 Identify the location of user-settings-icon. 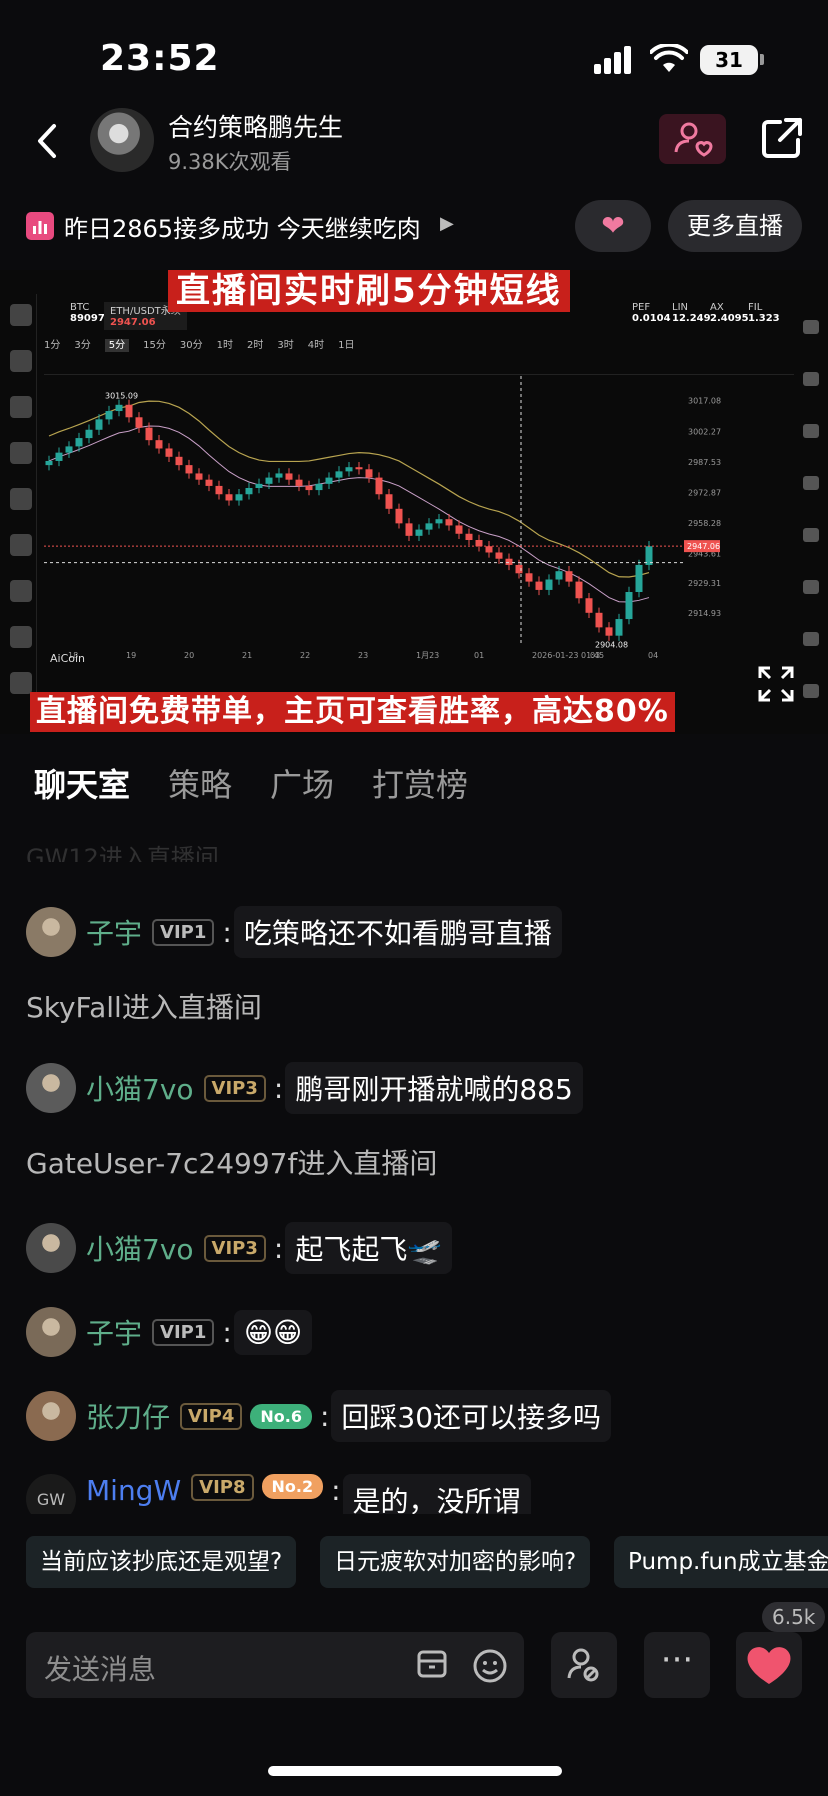
(583, 1665).